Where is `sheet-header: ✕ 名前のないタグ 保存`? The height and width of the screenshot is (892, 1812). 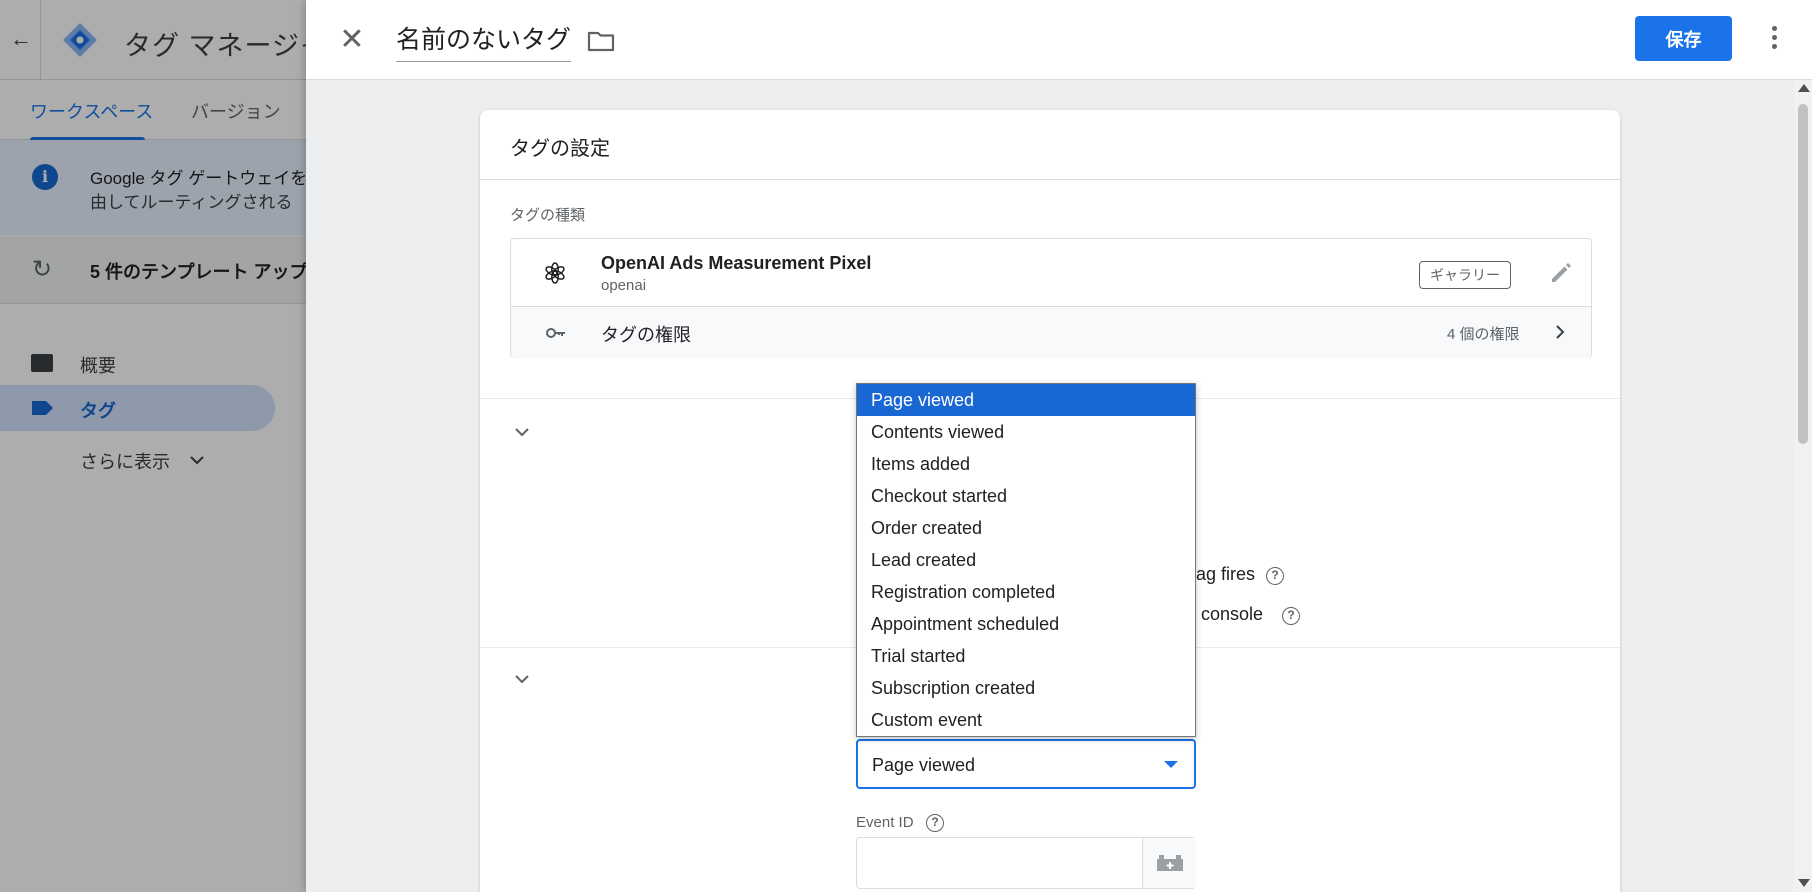
sheet-header: ✕ 名前のないタグ 保存 is located at coordinates (1059, 40).